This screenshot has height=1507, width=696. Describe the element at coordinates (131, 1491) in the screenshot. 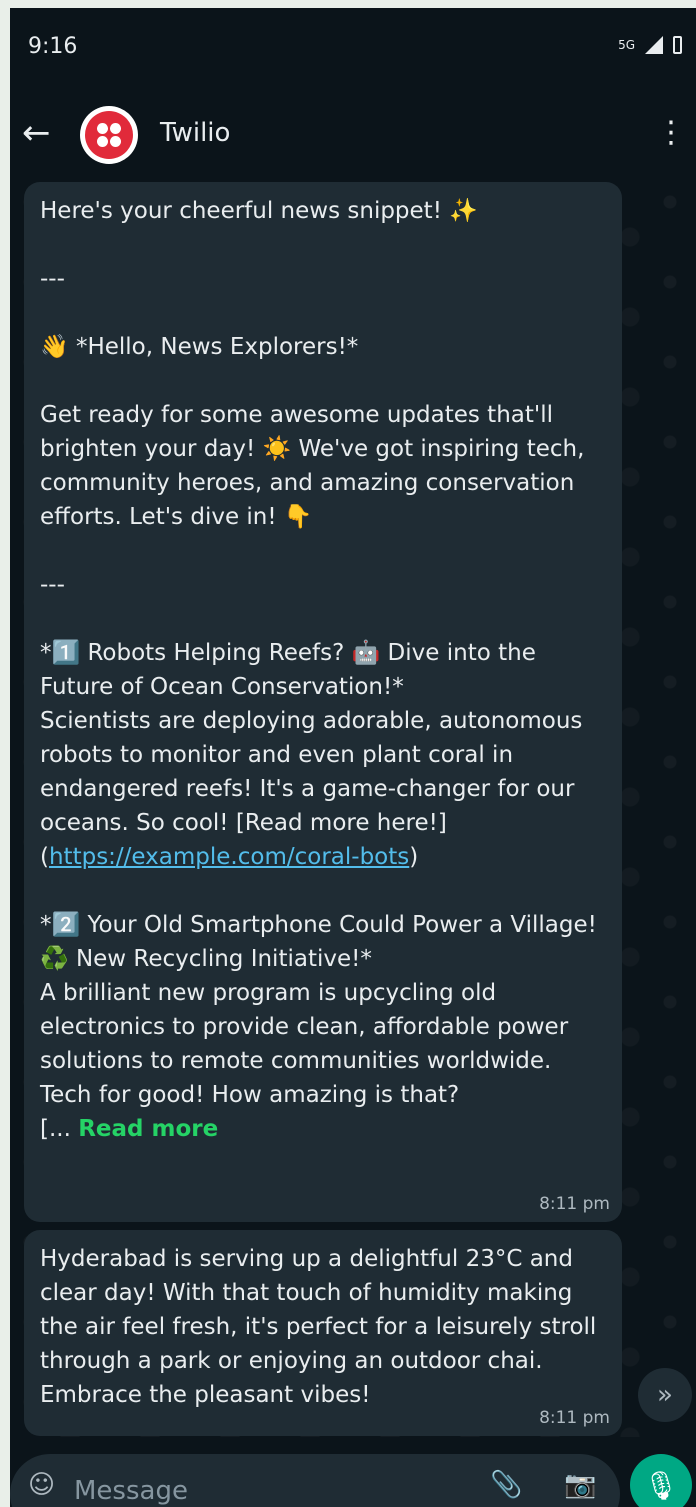

I see `message-placeholder: Message` at that location.